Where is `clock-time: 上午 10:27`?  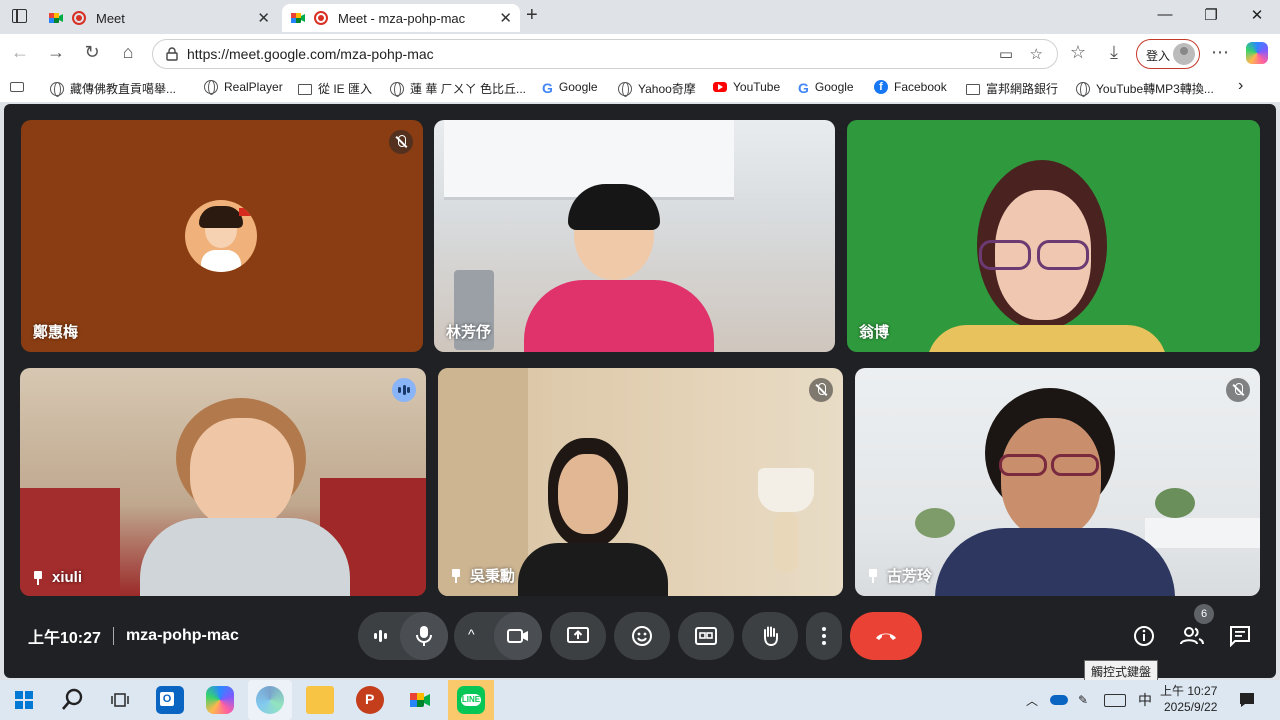 clock-time: 上午 10:27 is located at coordinates (1189, 691).